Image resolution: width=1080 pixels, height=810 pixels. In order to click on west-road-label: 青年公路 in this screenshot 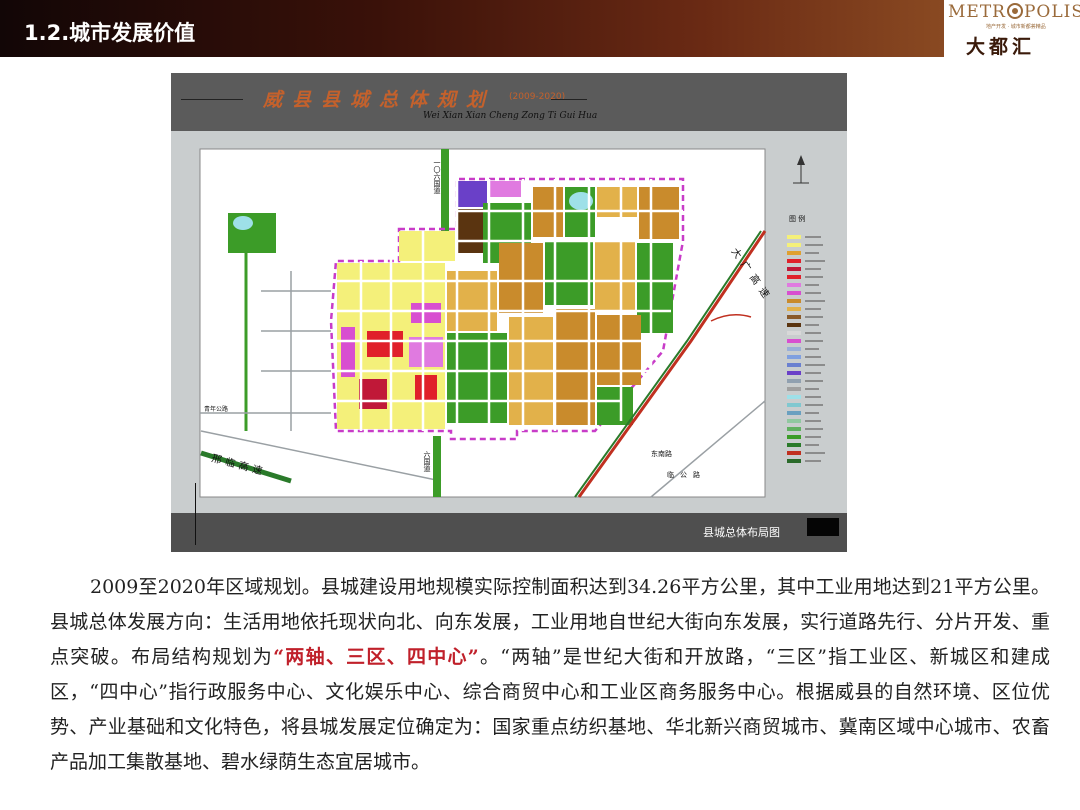, I will do `click(216, 409)`.